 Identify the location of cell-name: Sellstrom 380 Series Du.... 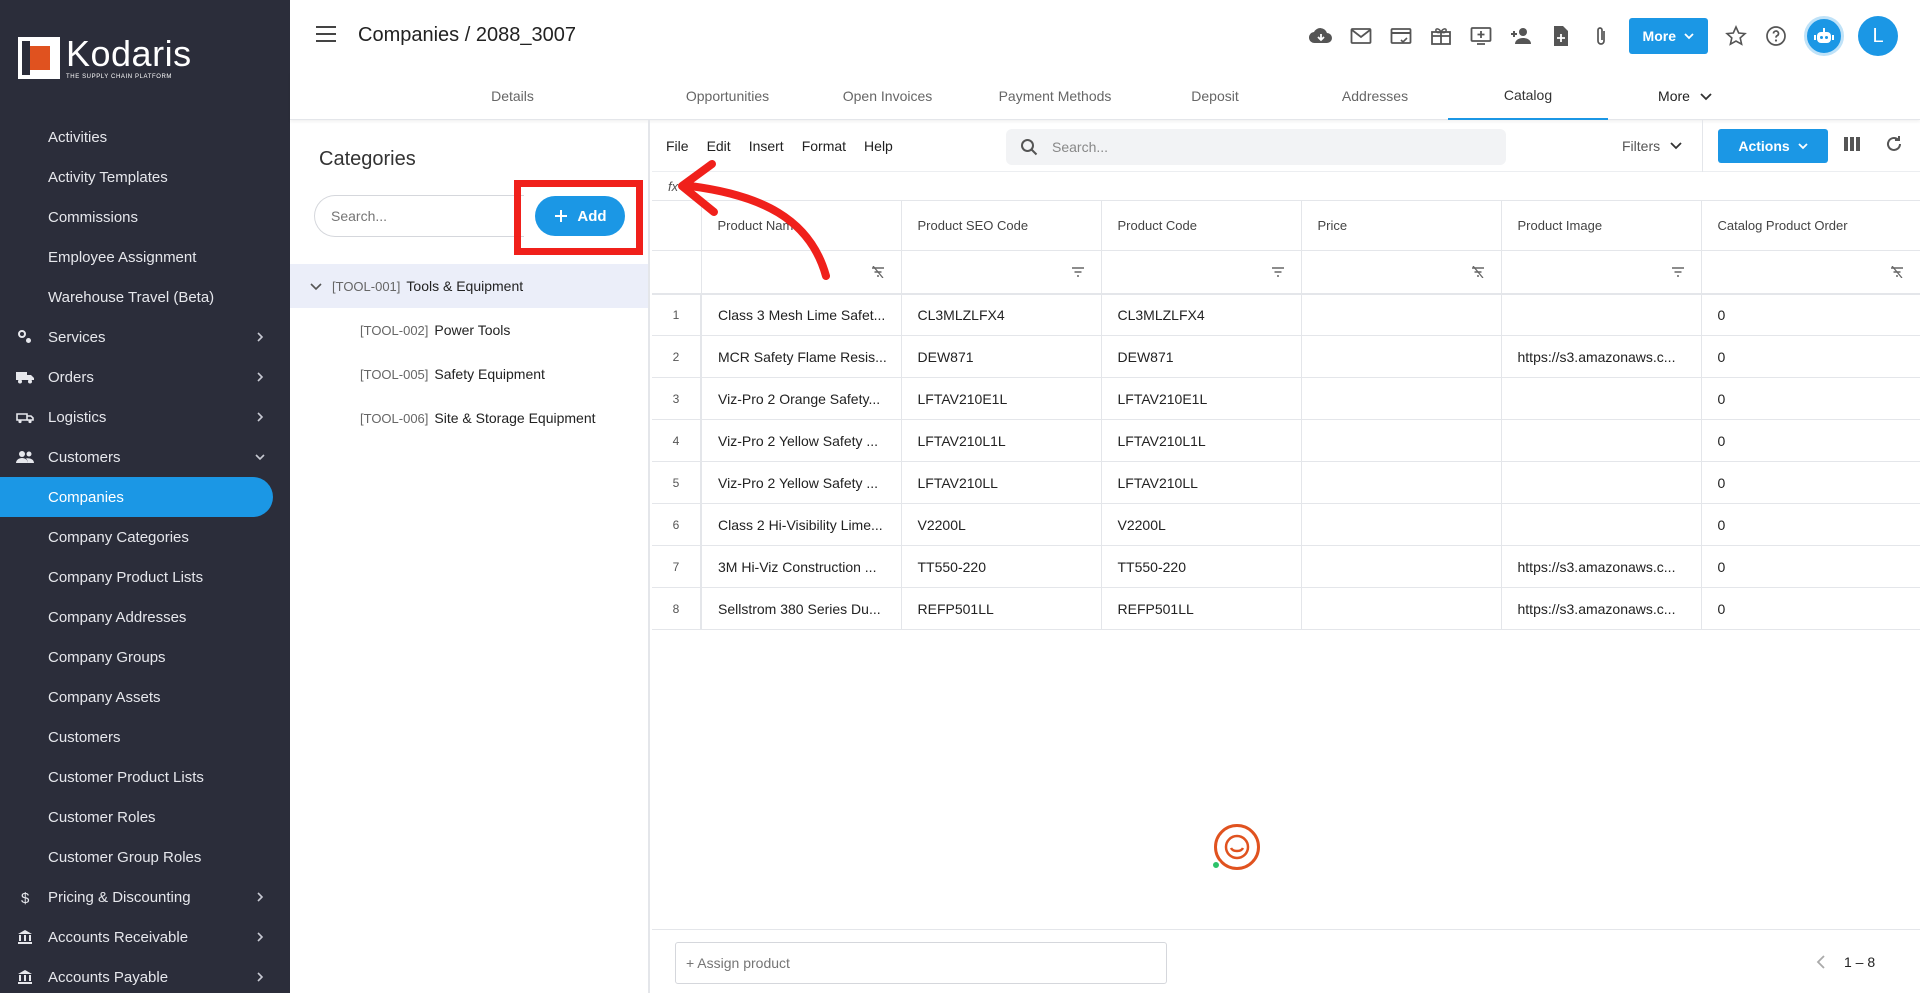
(801, 608).